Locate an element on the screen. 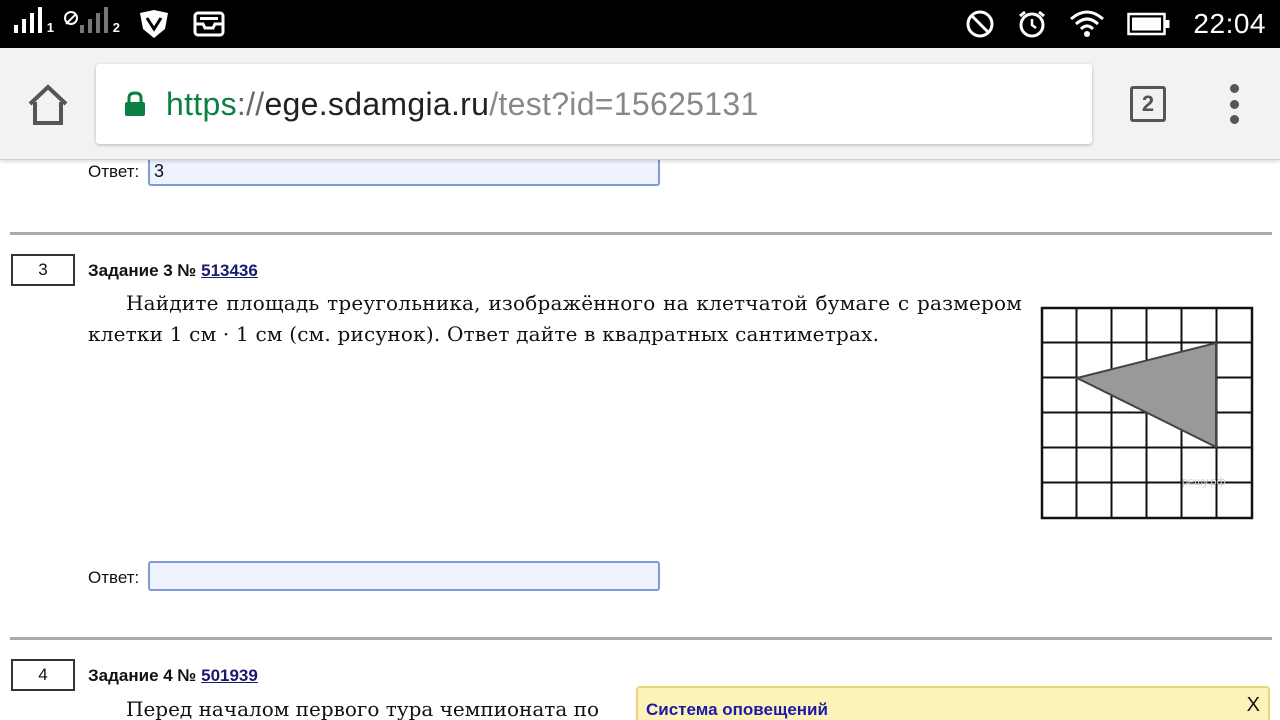 The image size is (1280, 720). task3-heading: Задание 3 № 513436 is located at coordinates (173, 271).